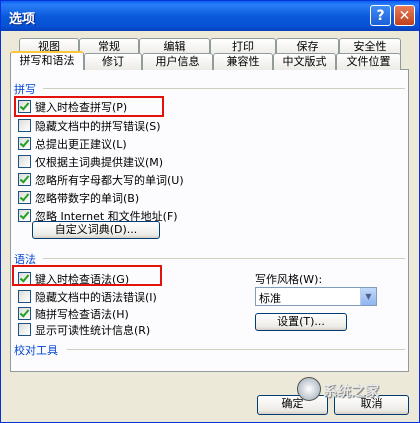 This screenshot has height=423, width=420. What do you see at coordinates (89, 106) in the screenshot?
I see `highlight-spelling-option` at bounding box center [89, 106].